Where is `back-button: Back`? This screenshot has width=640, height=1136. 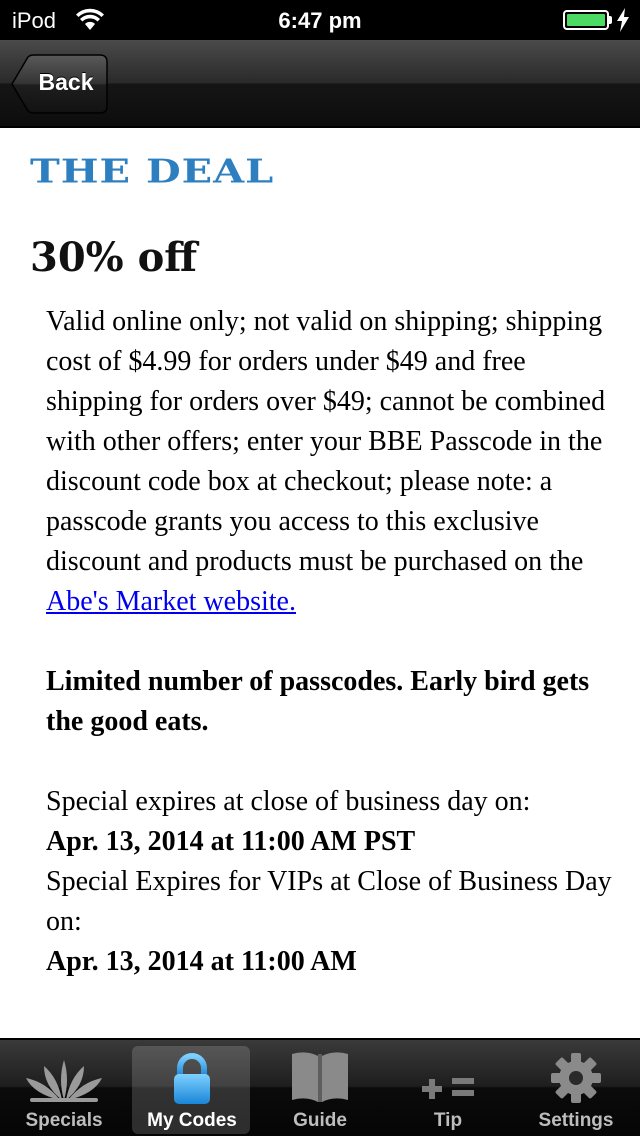 back-button: Back is located at coordinates (59, 84).